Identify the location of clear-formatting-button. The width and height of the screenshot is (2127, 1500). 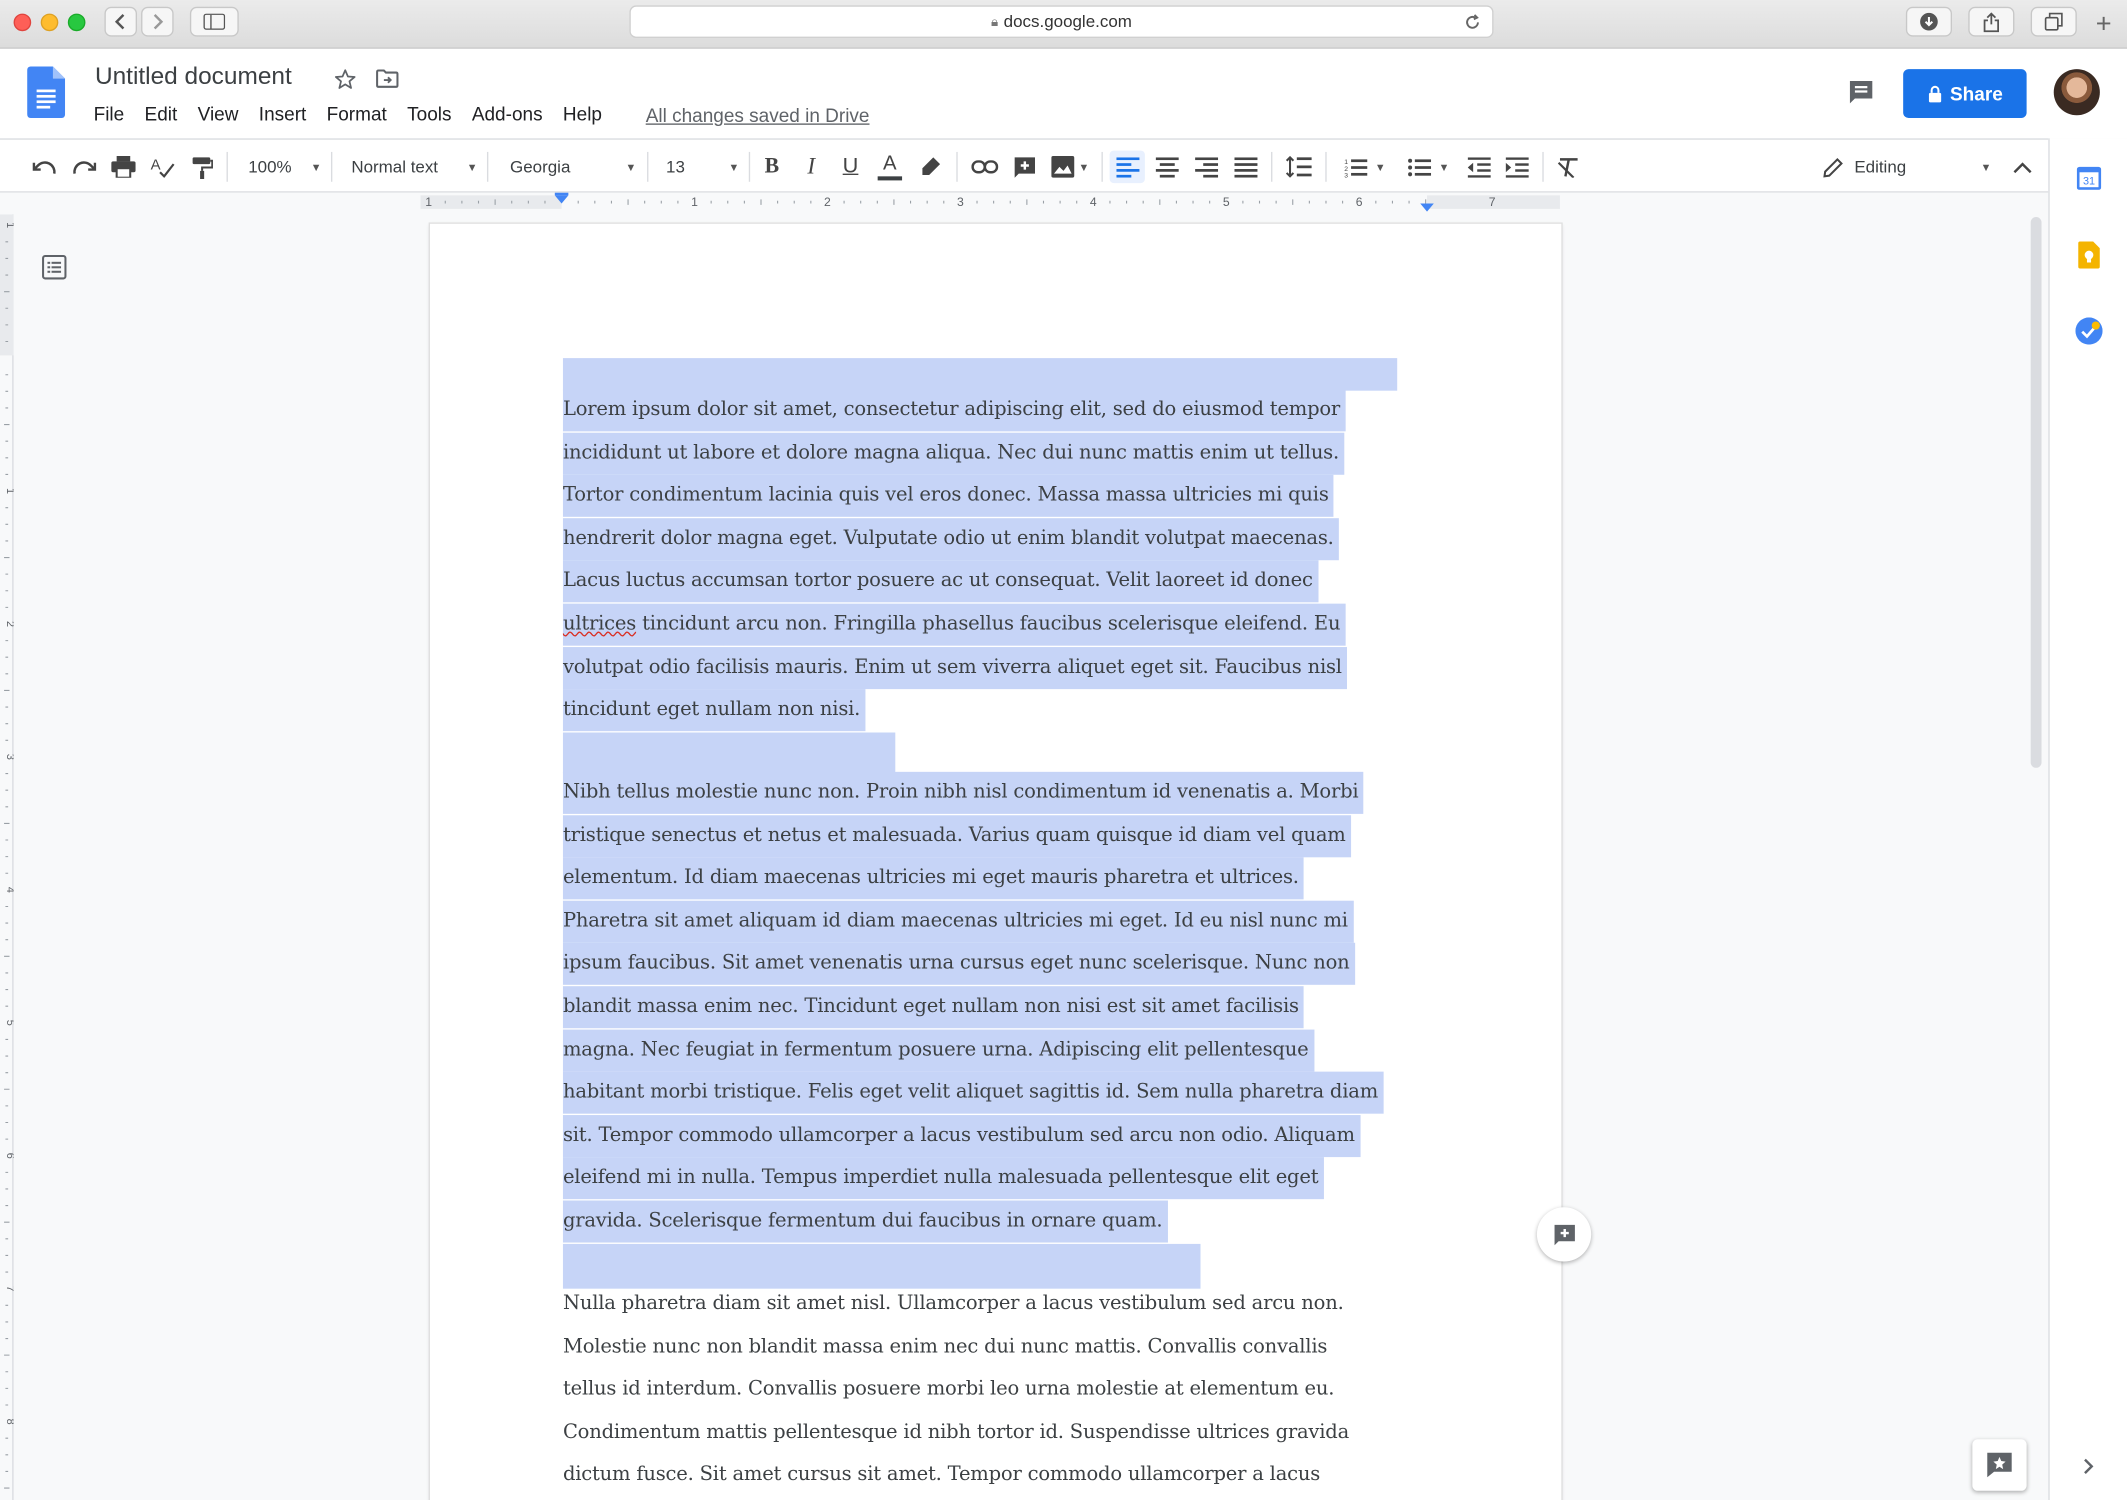
(1568, 167).